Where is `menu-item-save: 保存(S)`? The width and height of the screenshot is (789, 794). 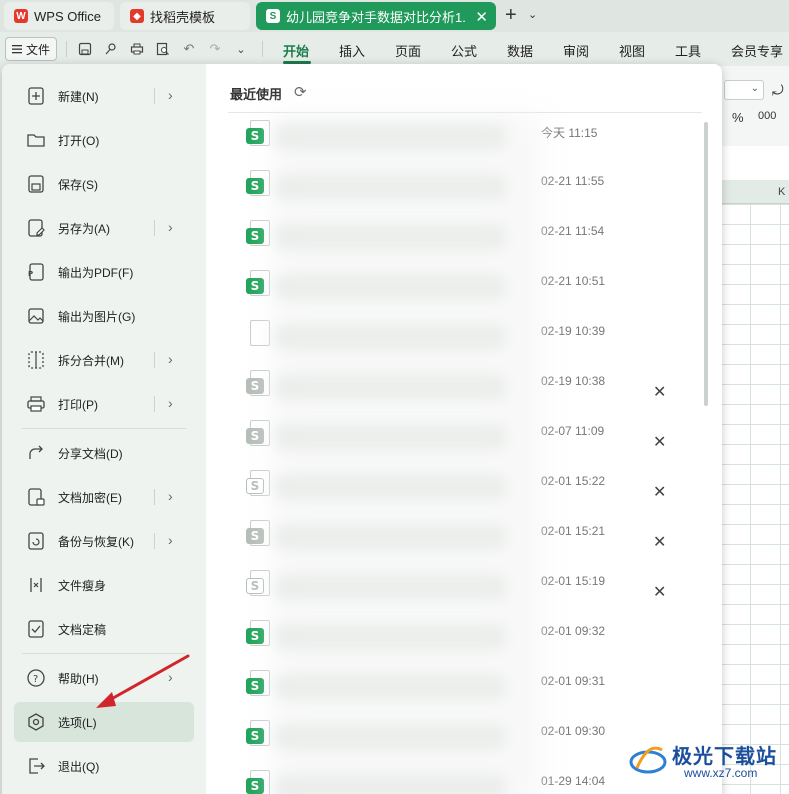
menu-item-save: 保存(S) is located at coordinates (104, 184).